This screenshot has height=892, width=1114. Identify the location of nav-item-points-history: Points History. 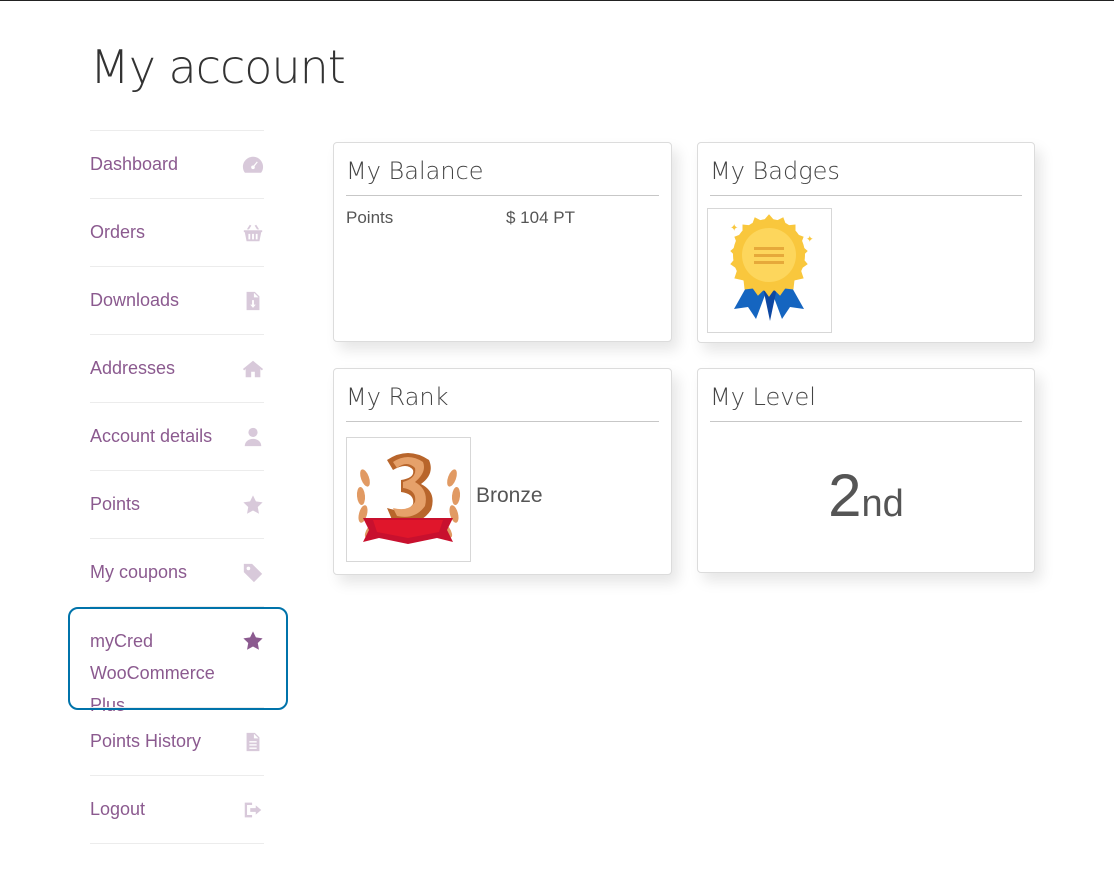
(177, 741).